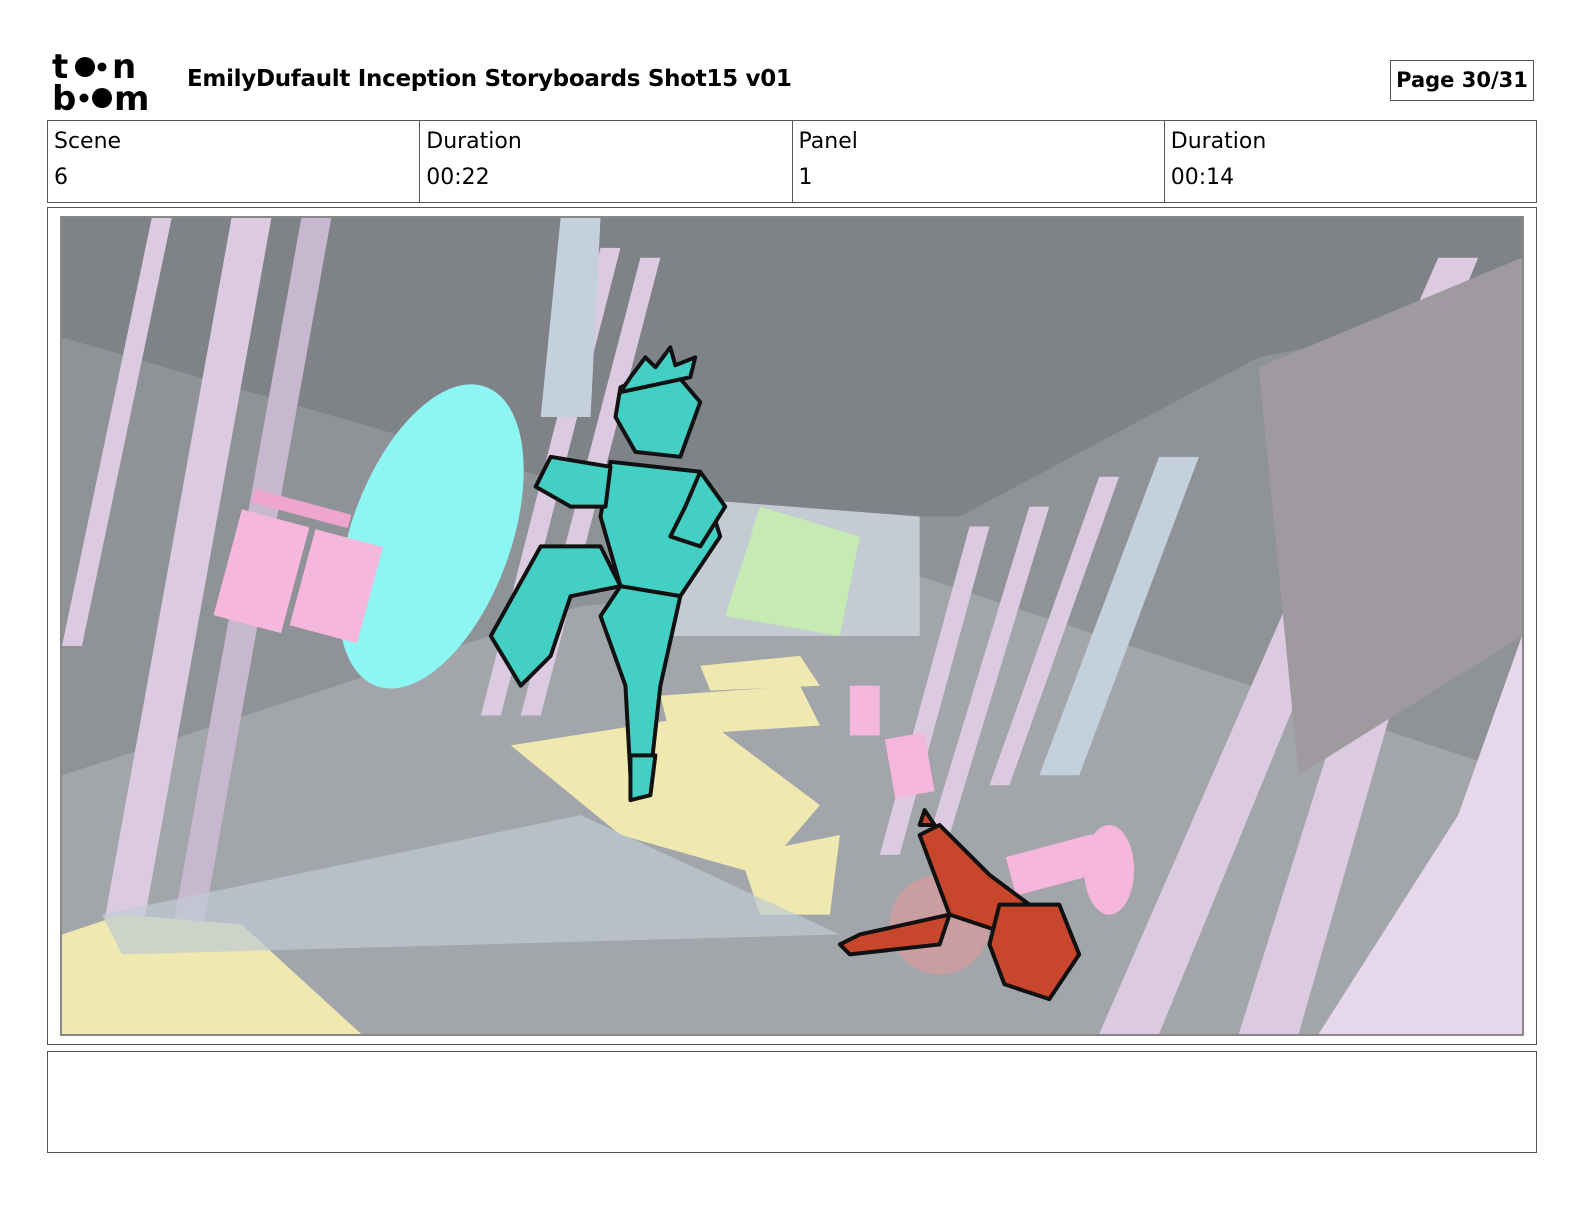 The image size is (1584, 1224). I want to click on panel-duration-value: 00:14, so click(1202, 177).